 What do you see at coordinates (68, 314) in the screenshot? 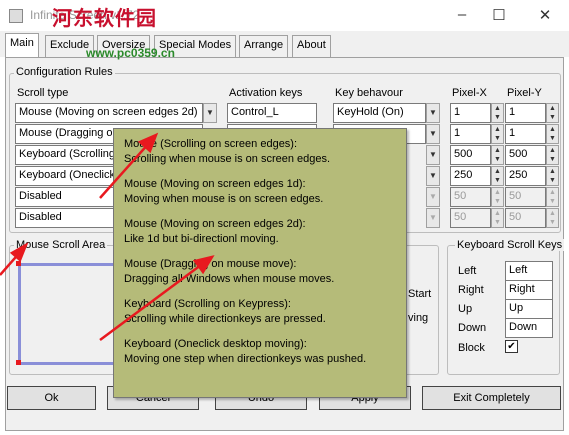
I see `scroll-area-preview` at bounding box center [68, 314].